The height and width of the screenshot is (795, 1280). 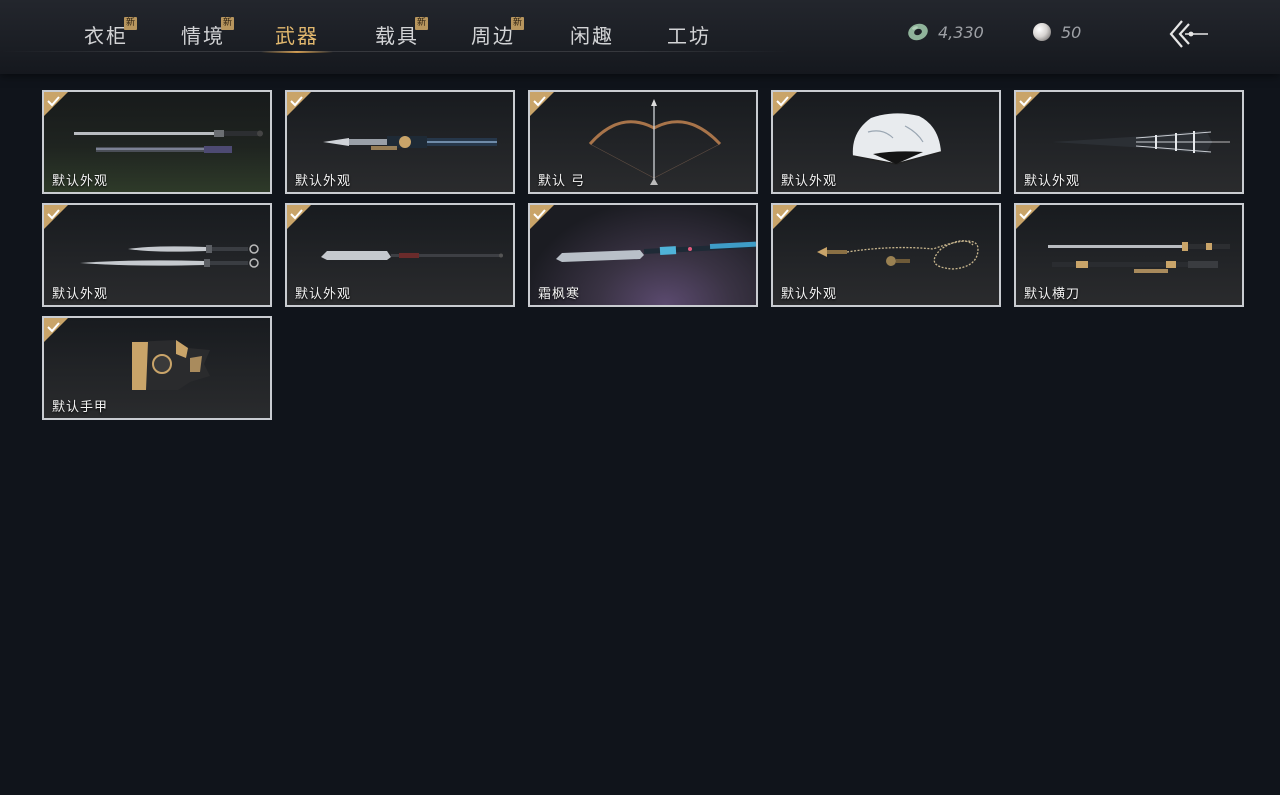 I want to click on weapon-card-rope-dart: 默认外观, so click(x=886, y=255).